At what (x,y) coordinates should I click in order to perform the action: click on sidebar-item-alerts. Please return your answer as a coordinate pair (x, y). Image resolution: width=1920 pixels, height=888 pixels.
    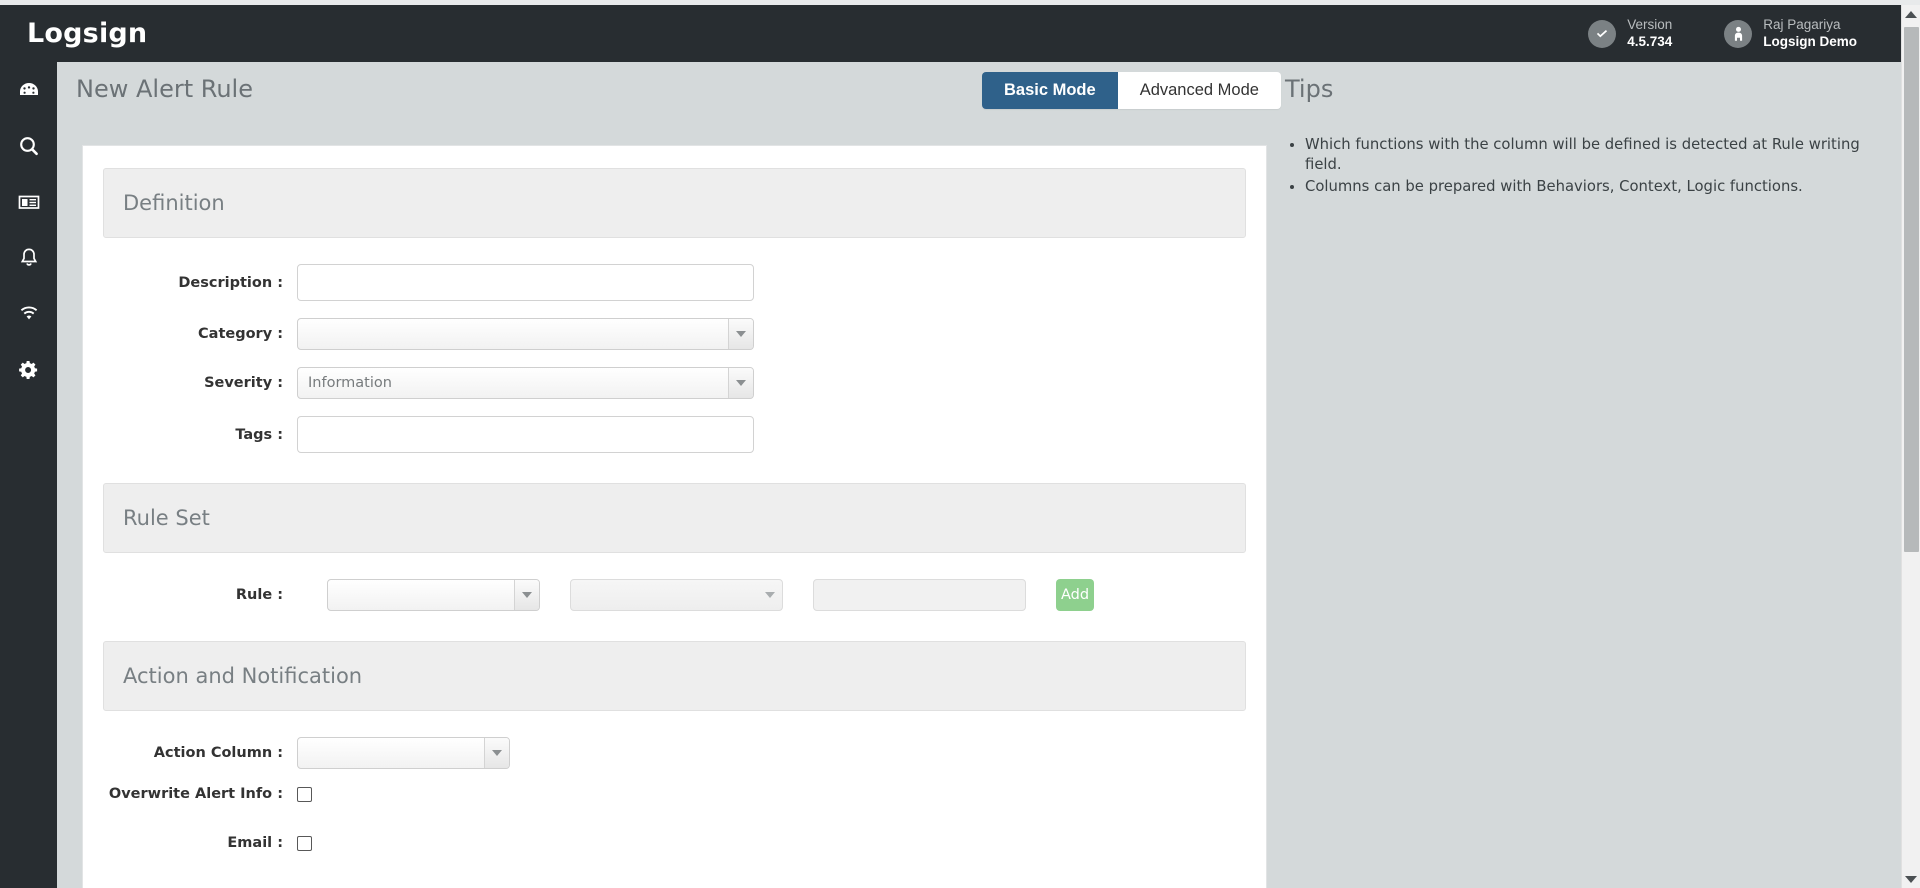
    Looking at the image, I should click on (28, 258).